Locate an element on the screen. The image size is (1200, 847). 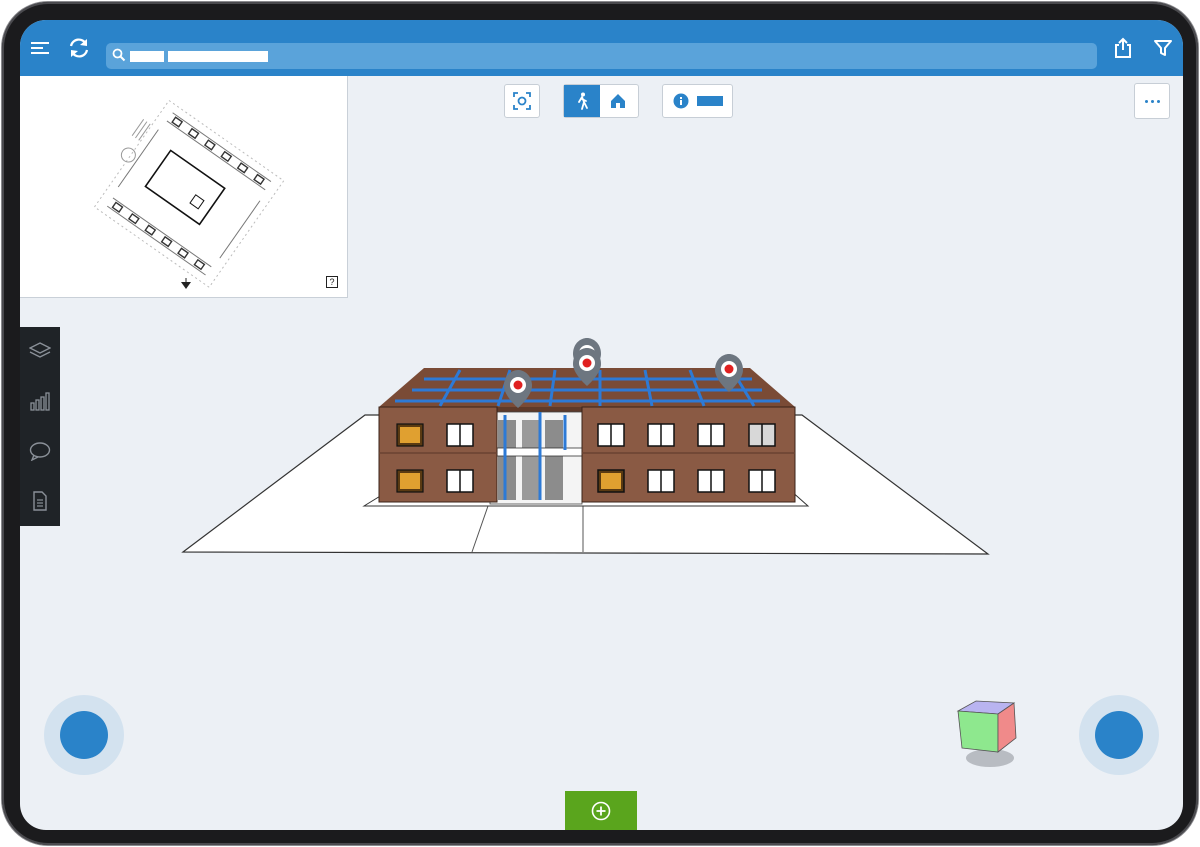
floor-plan-minimap: ? is located at coordinates (184, 187).